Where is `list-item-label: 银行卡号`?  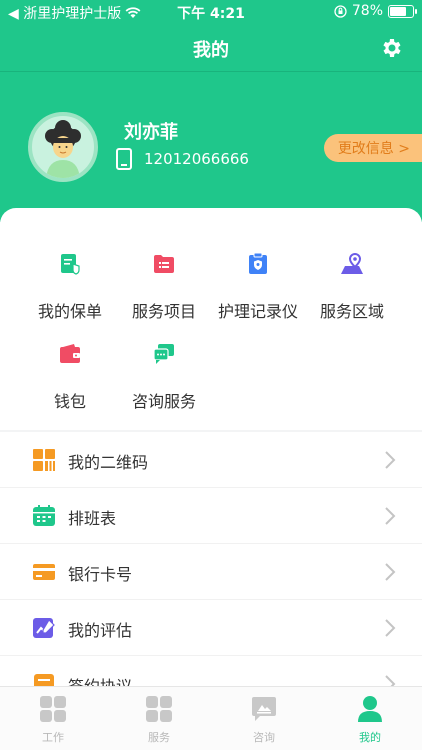
list-item-label: 银行卡号 is located at coordinates (100, 574).